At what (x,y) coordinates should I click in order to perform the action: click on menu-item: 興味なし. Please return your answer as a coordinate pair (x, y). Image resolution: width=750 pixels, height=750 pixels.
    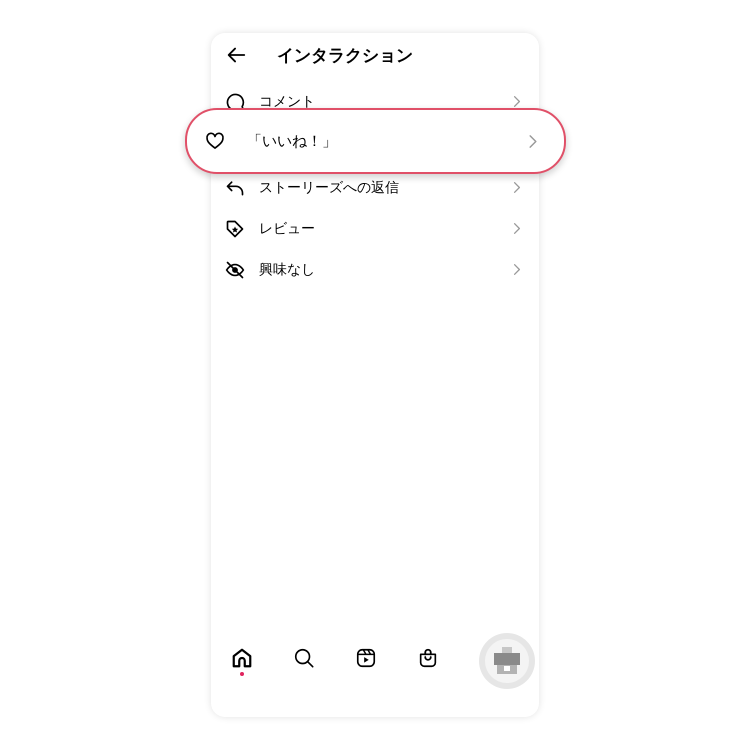
    Looking at the image, I should click on (375, 269).